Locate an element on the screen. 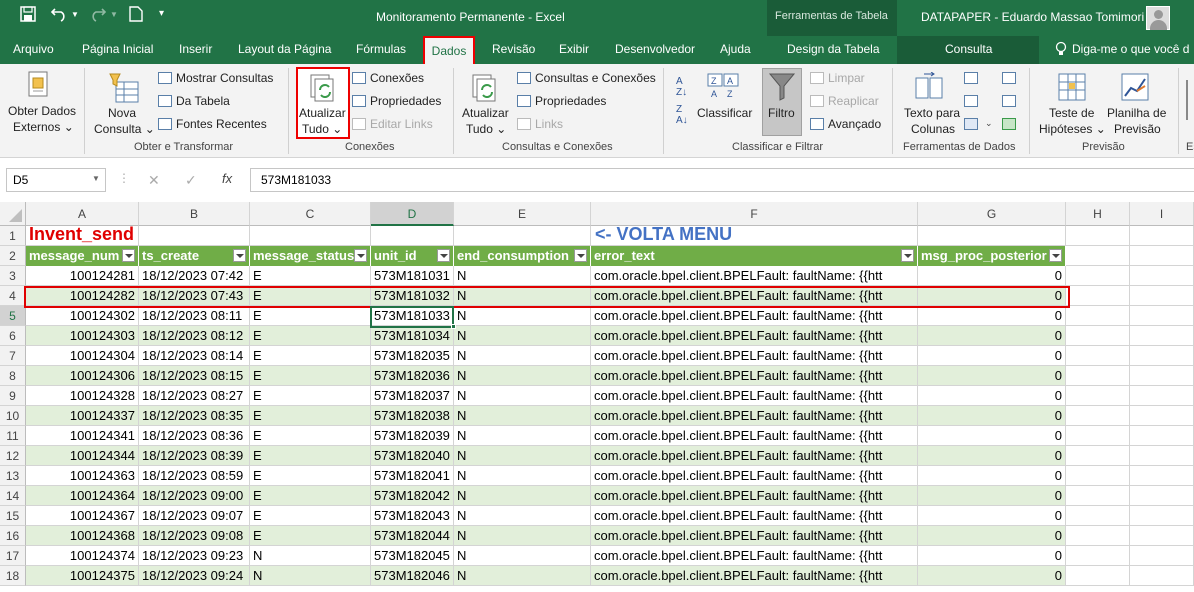  name-box: D5 is located at coordinates (56, 180).